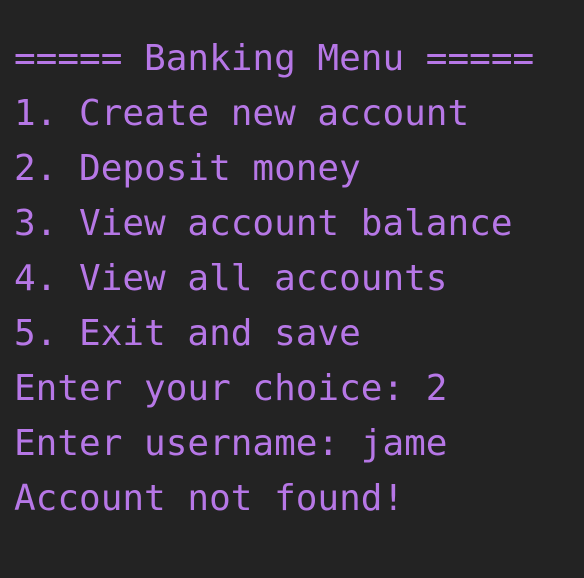 This screenshot has width=584, height=578. Describe the element at coordinates (231, 278) in the screenshot. I see `menu-option-view-all: 4. View all accounts` at that location.